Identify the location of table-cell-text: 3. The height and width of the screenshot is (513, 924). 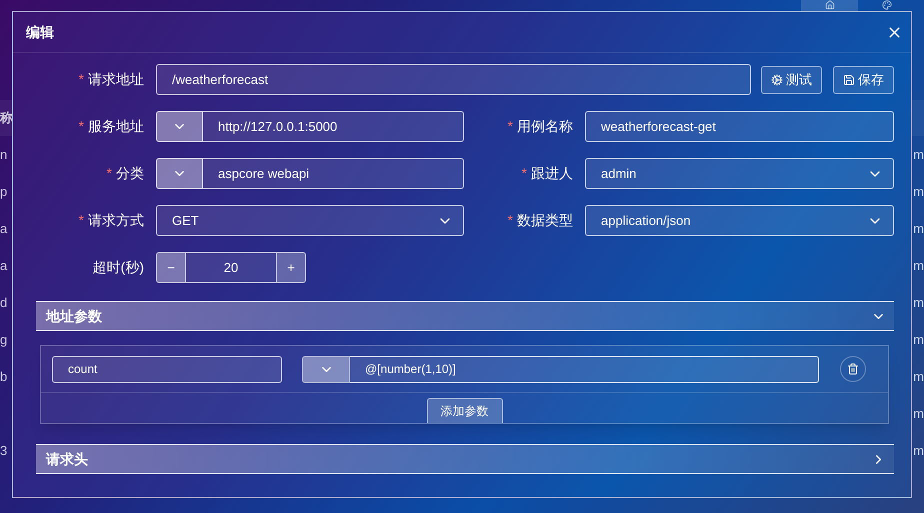
(4, 451).